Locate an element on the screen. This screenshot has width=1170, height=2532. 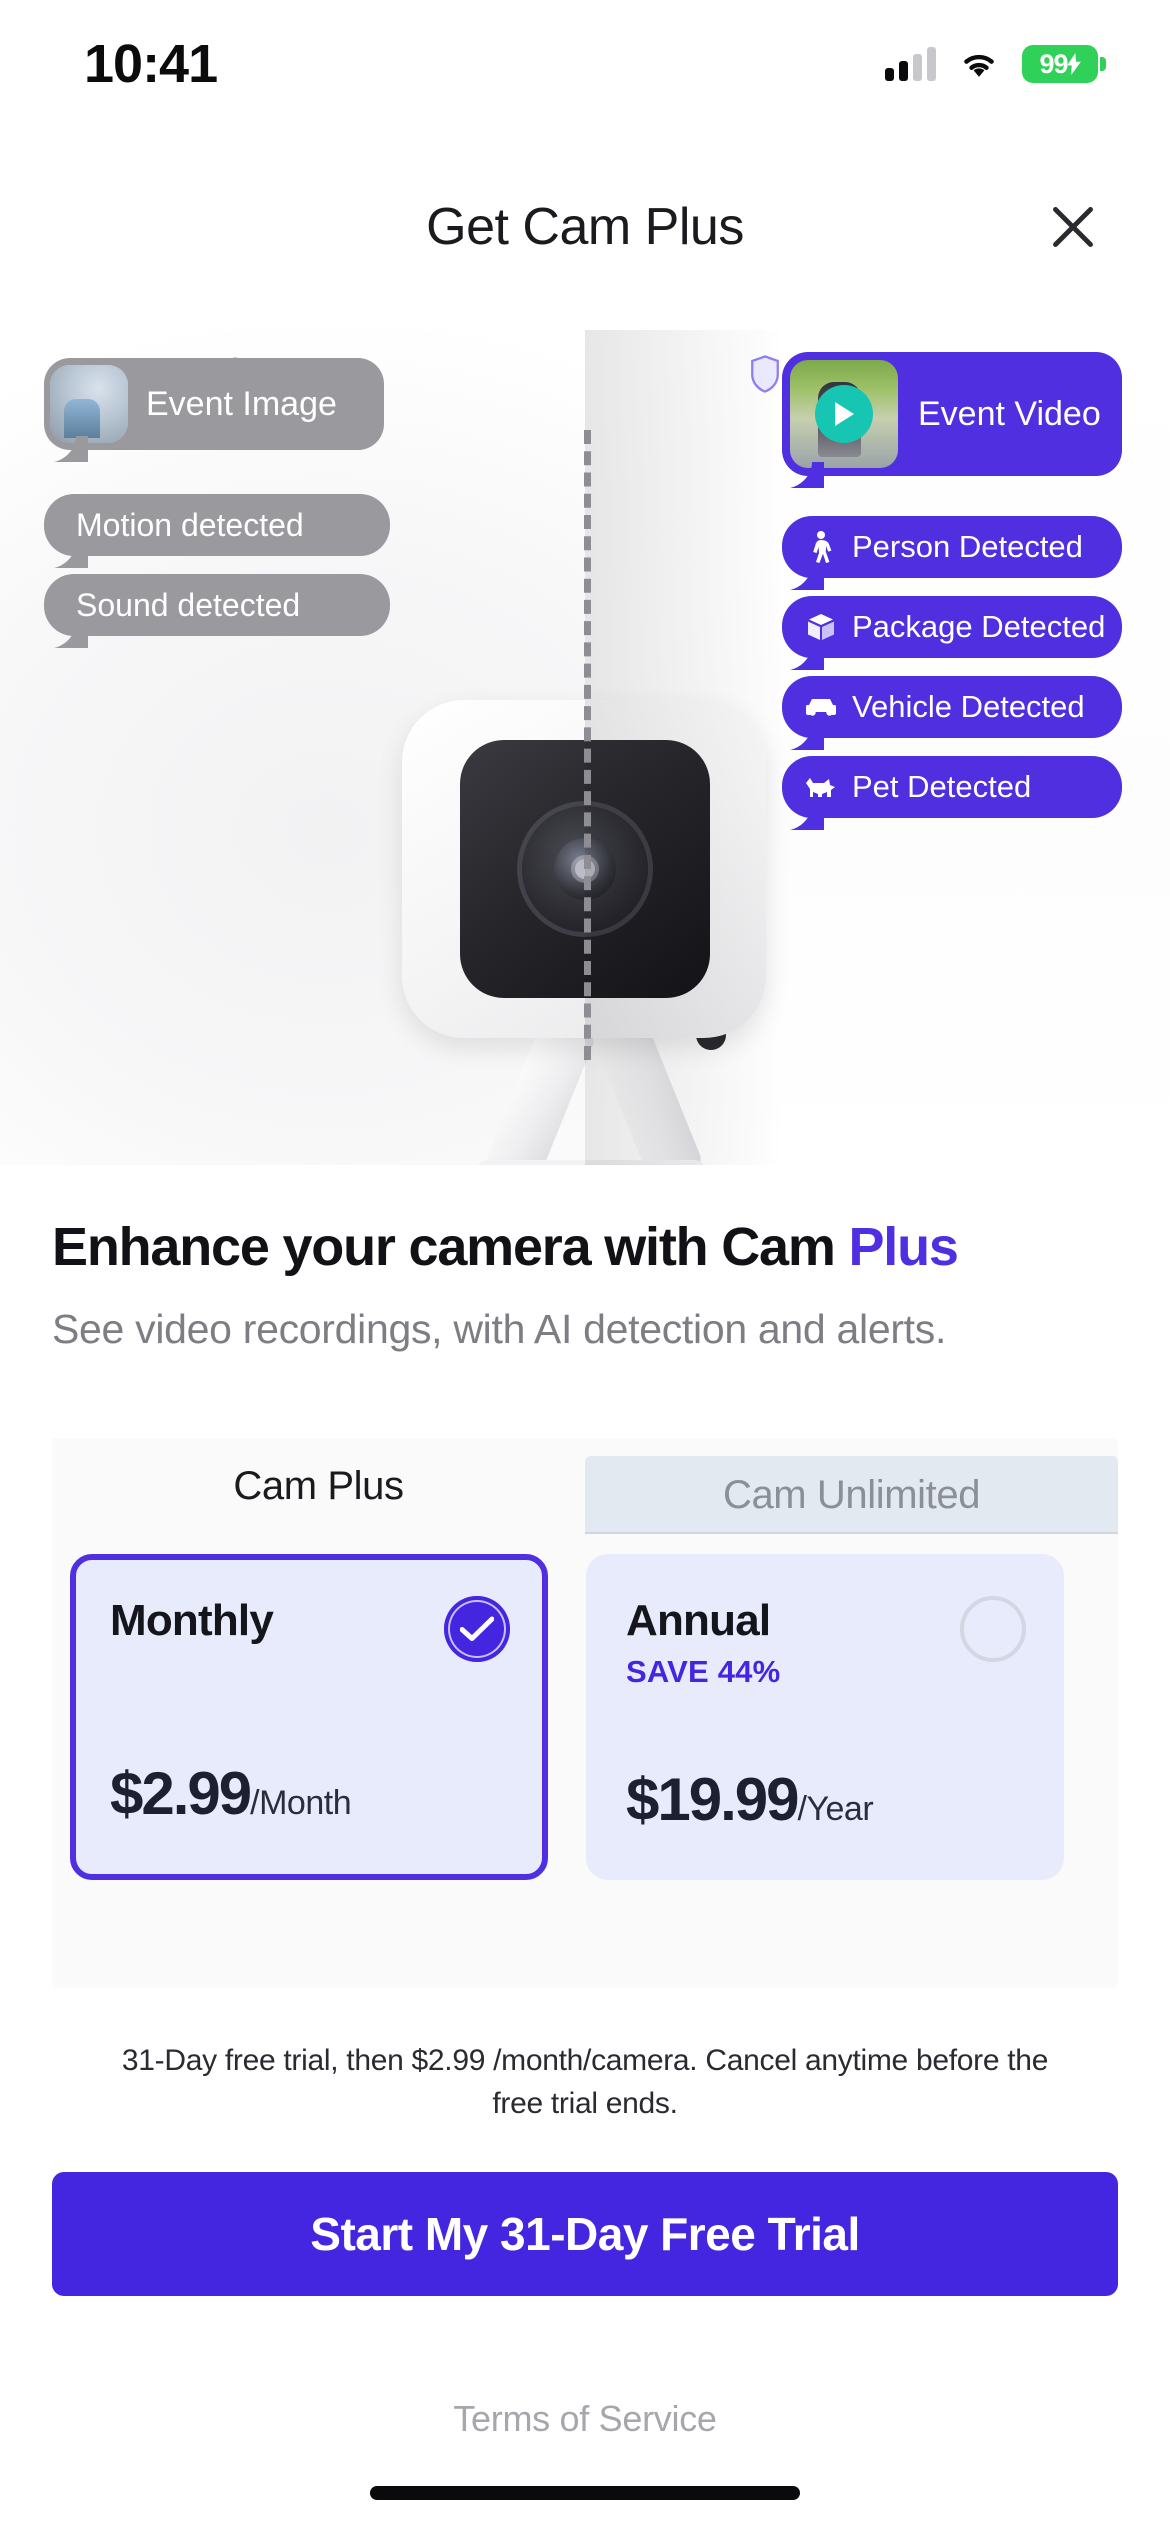
cellular-signal-icon is located at coordinates (910, 64).